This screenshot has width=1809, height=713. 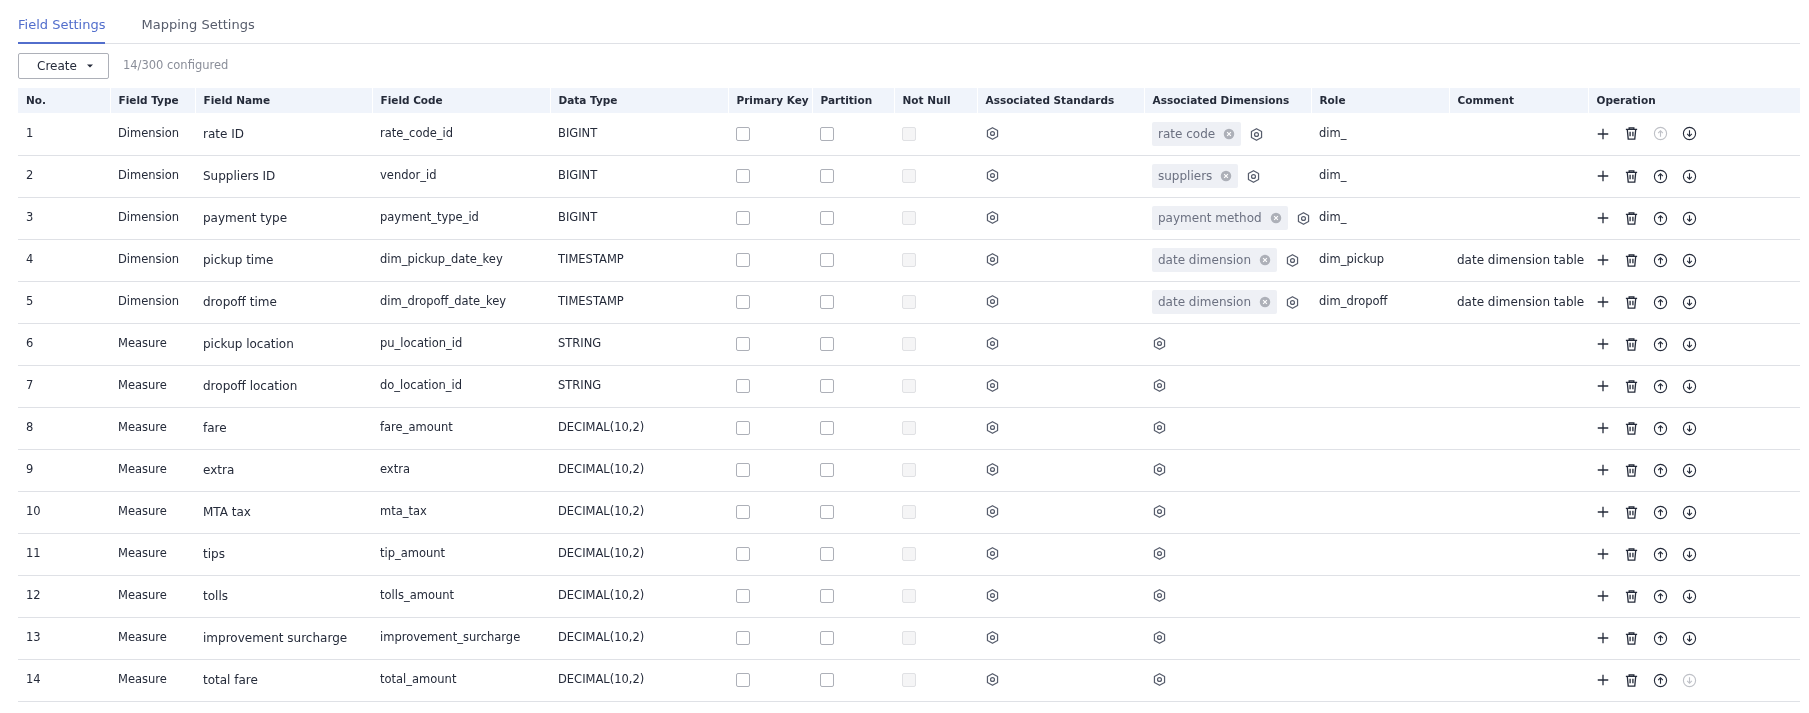 I want to click on table-cell: Suppliers ID, so click(x=283, y=176).